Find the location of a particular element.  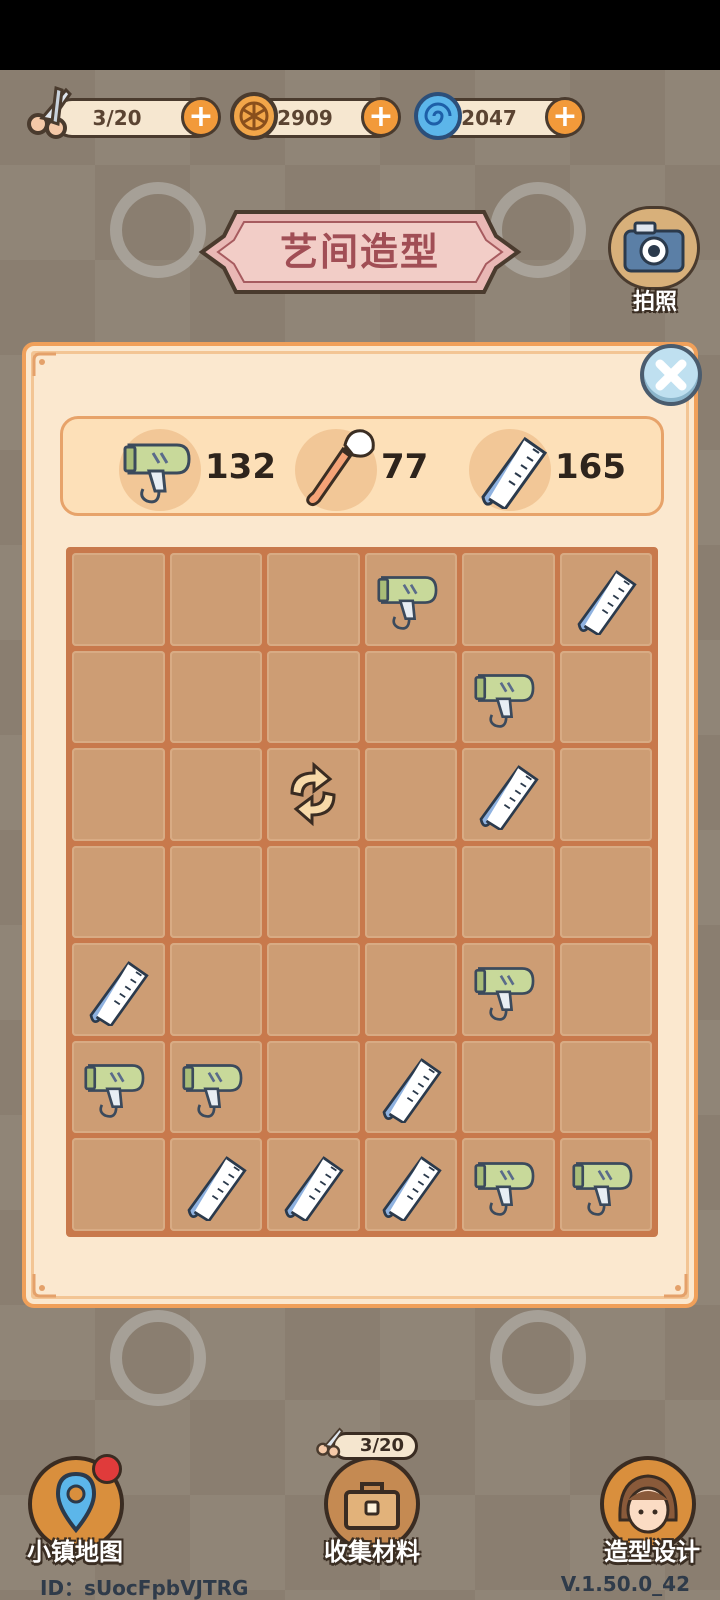

player-id: ID：sUocFpbVJTRG is located at coordinates (144, 1588).